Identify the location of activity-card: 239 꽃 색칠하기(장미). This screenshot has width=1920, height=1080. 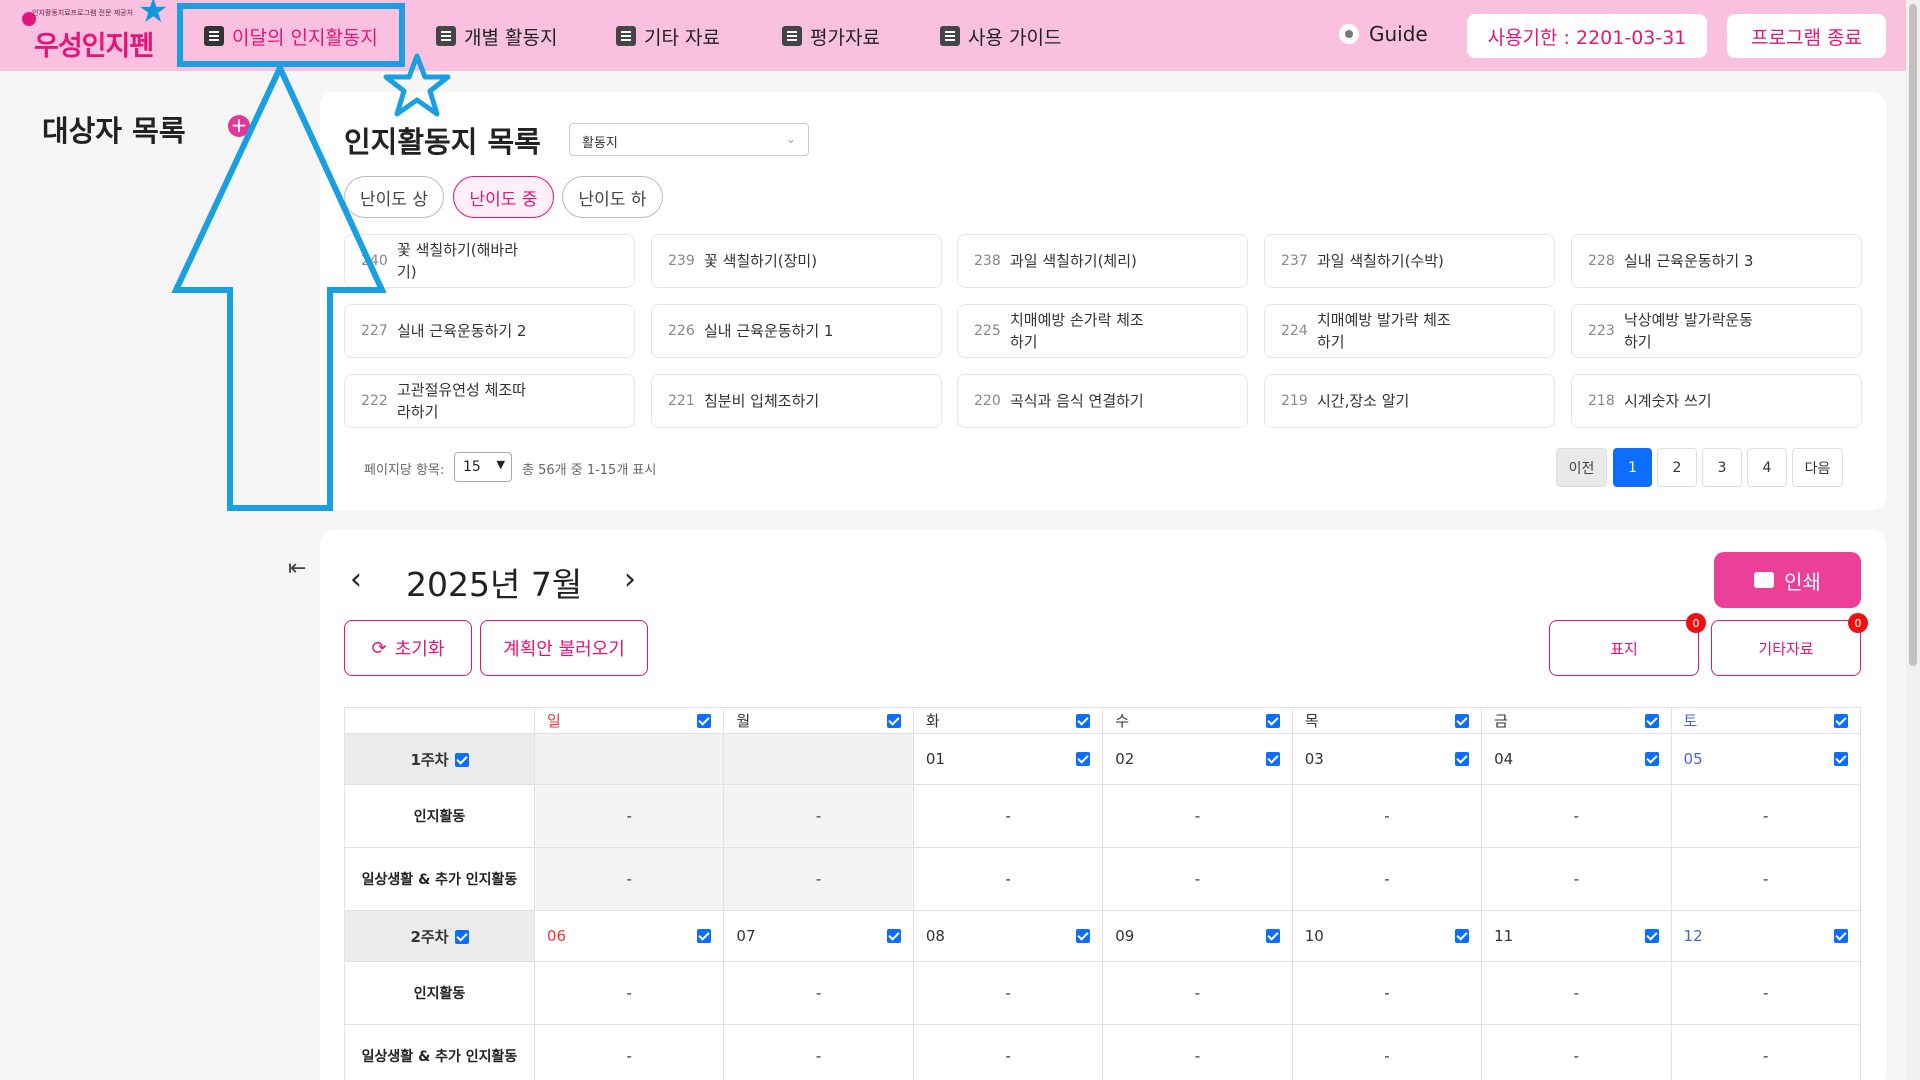
(796, 261).